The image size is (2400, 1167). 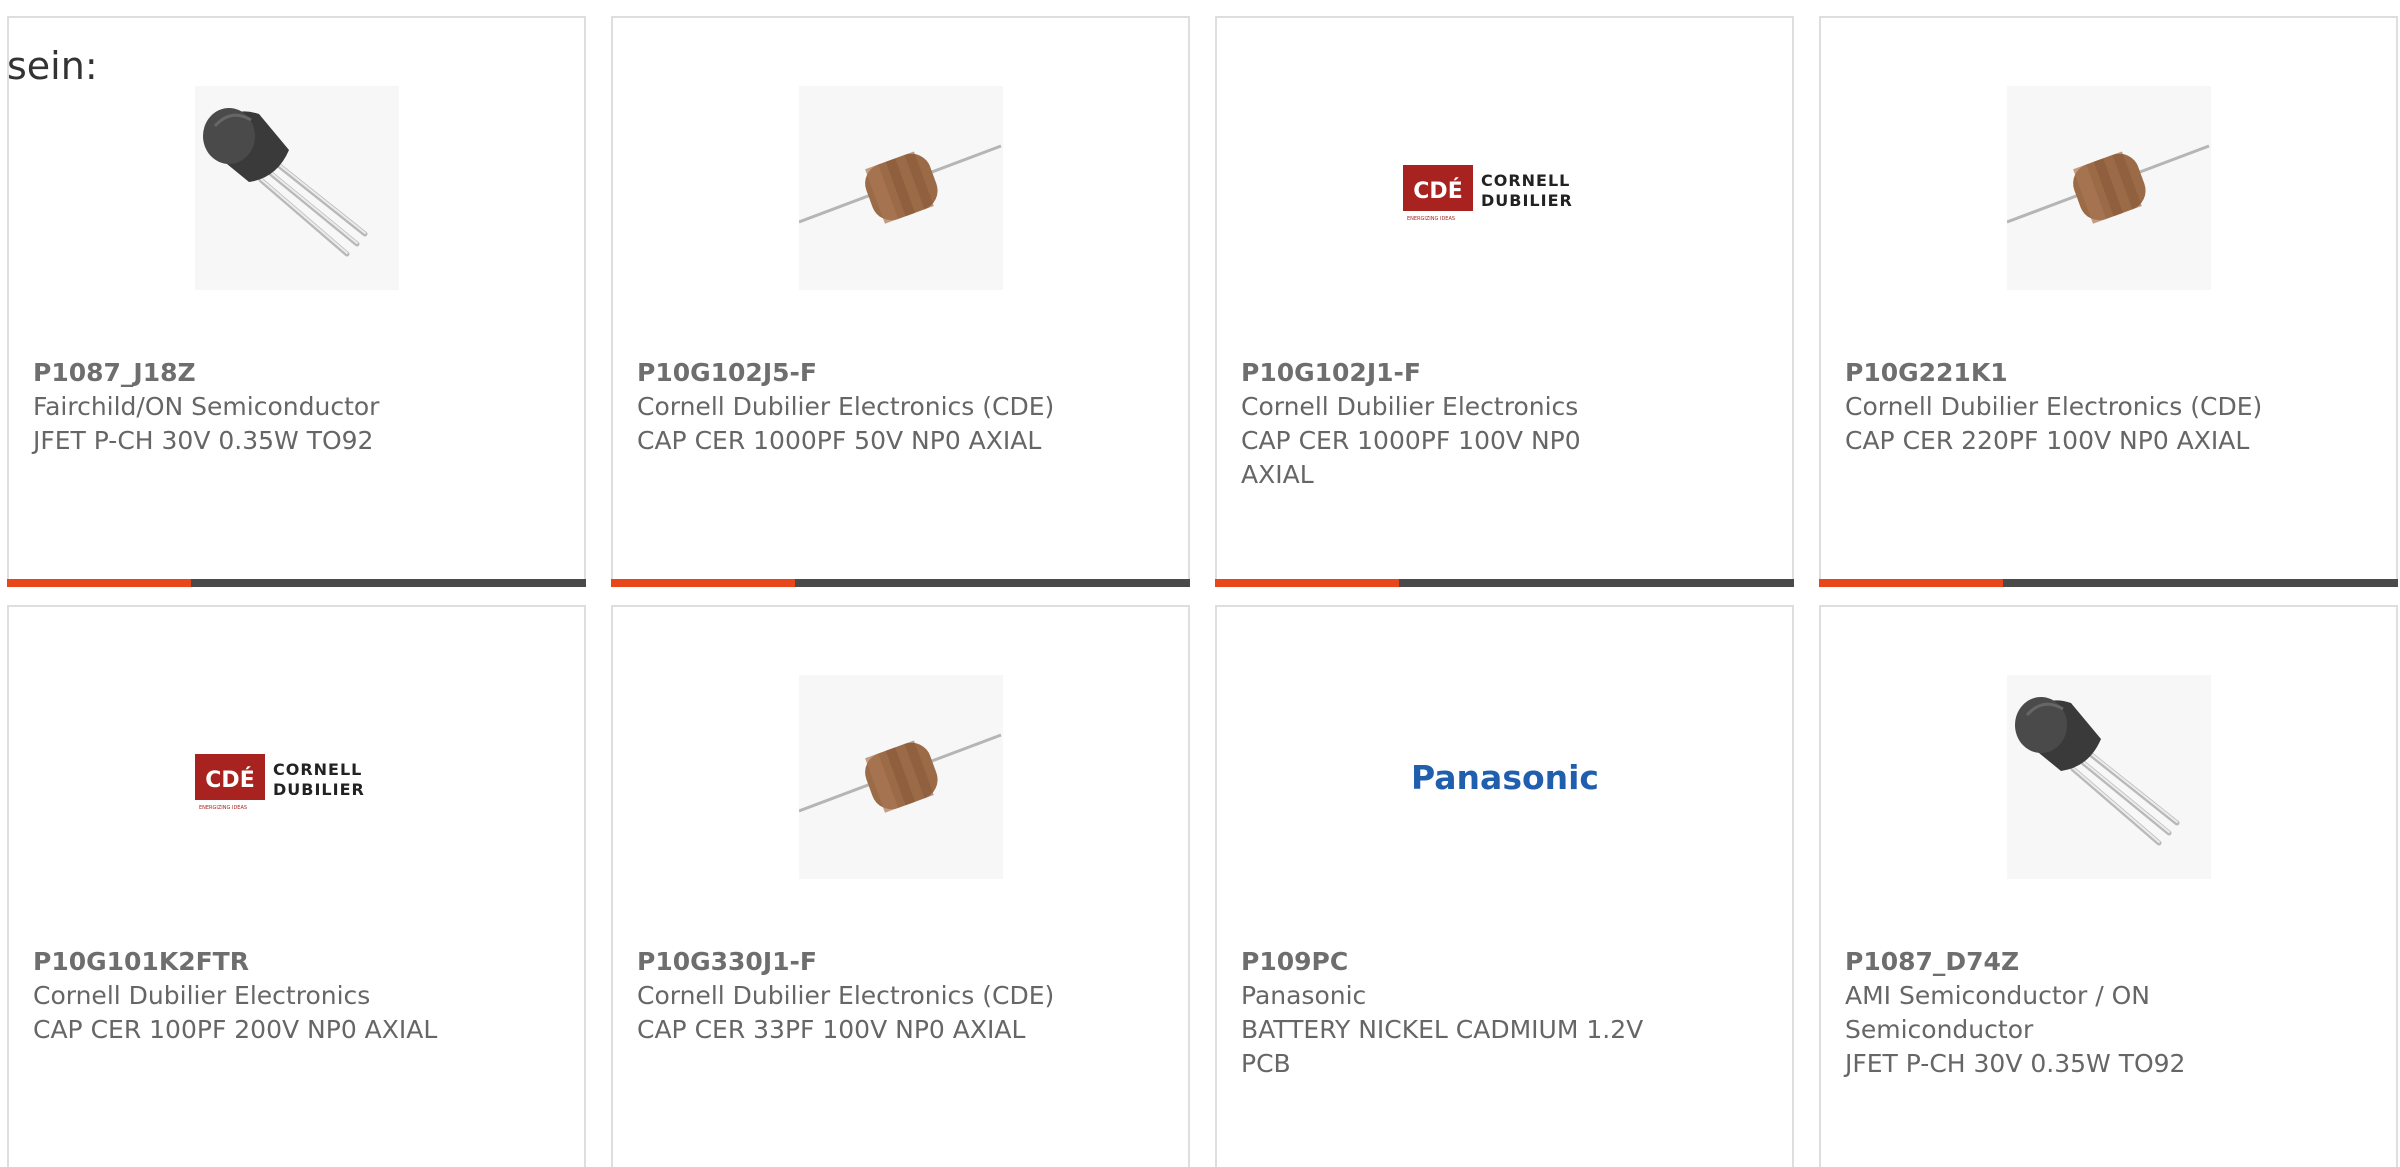 What do you see at coordinates (847, 373) in the screenshot?
I see `part-number: P10G102J5-F` at bounding box center [847, 373].